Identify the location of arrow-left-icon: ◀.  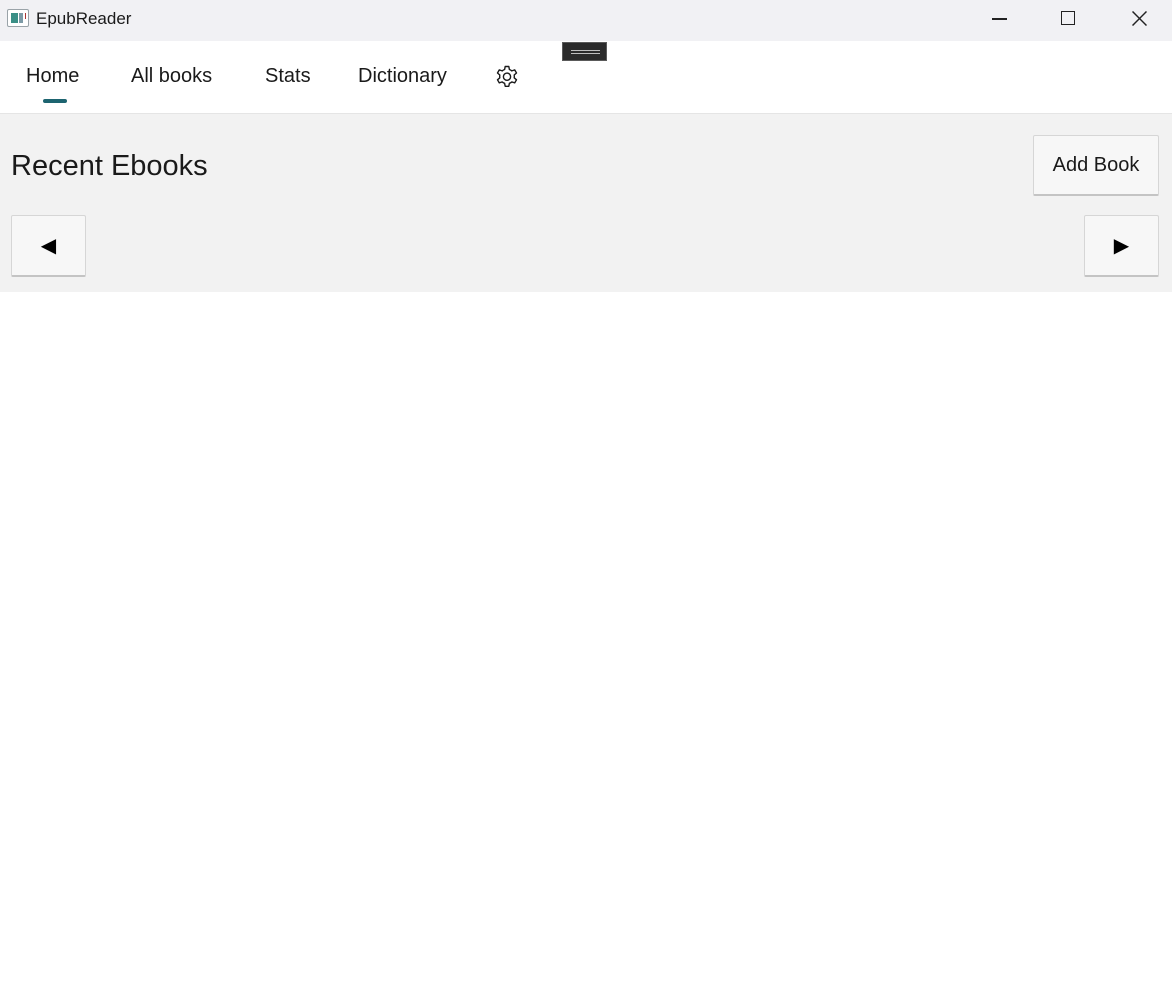
(48, 245).